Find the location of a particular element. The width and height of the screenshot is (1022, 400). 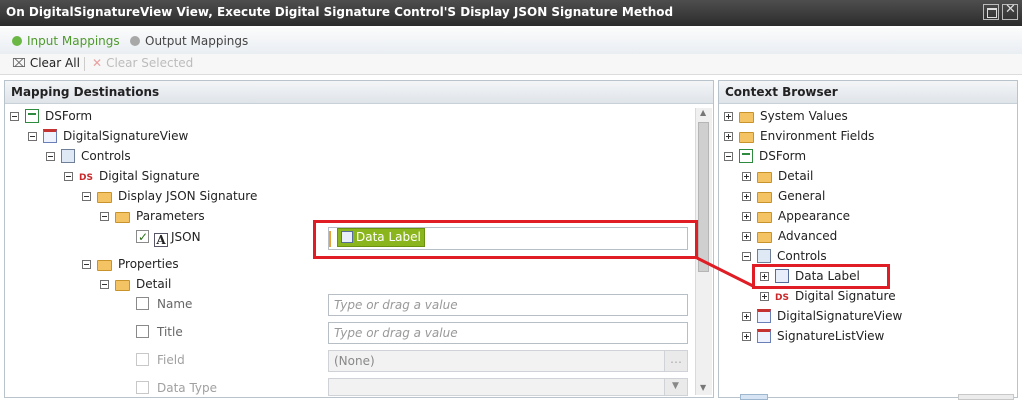

tab-output-label: Output Mappings is located at coordinates (197, 41).